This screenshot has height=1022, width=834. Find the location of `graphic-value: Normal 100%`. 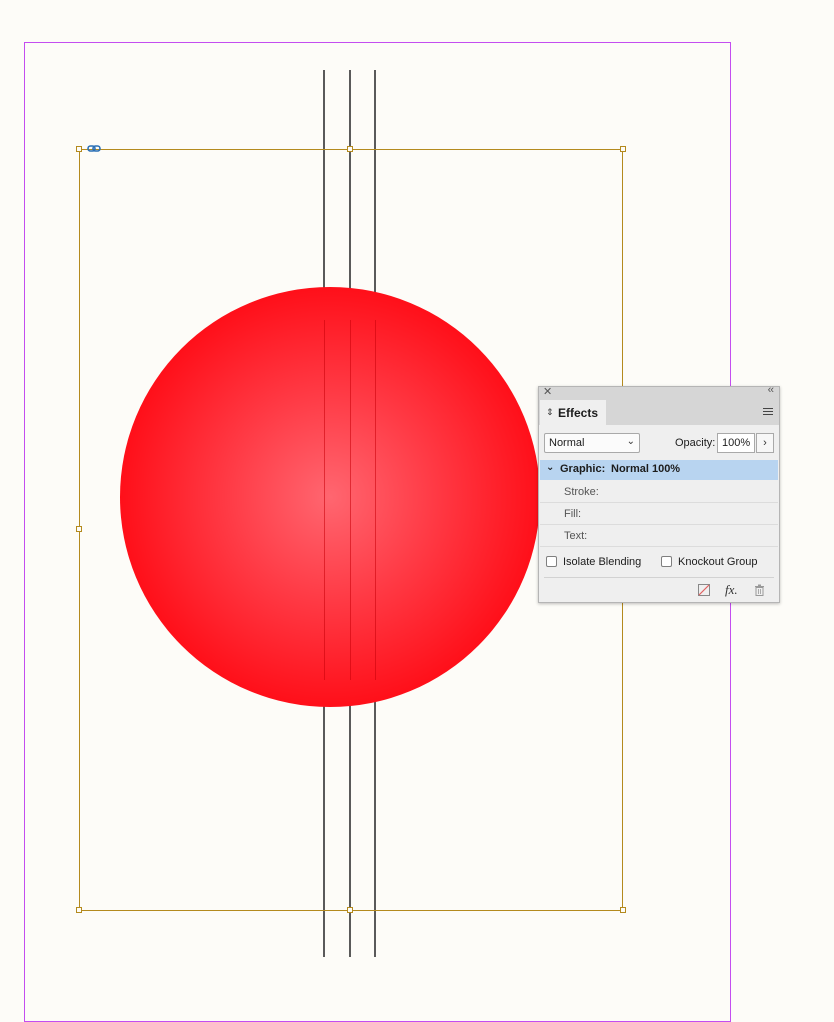

graphic-value: Normal 100% is located at coordinates (646, 469).